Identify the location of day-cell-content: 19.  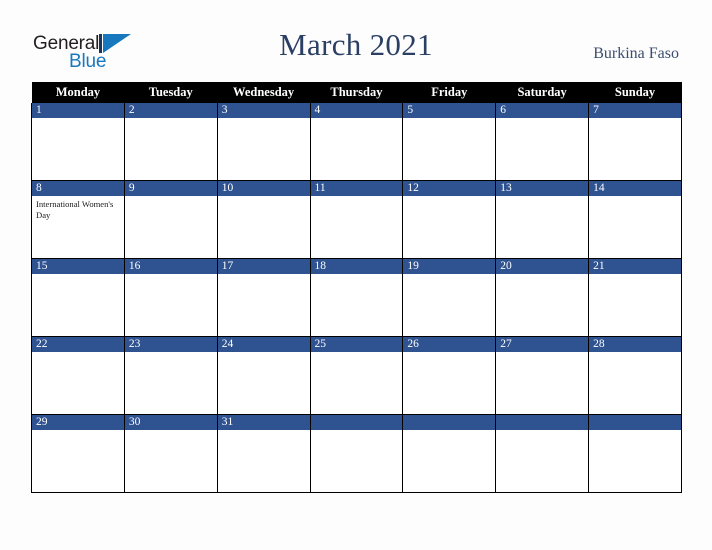
(449, 297).